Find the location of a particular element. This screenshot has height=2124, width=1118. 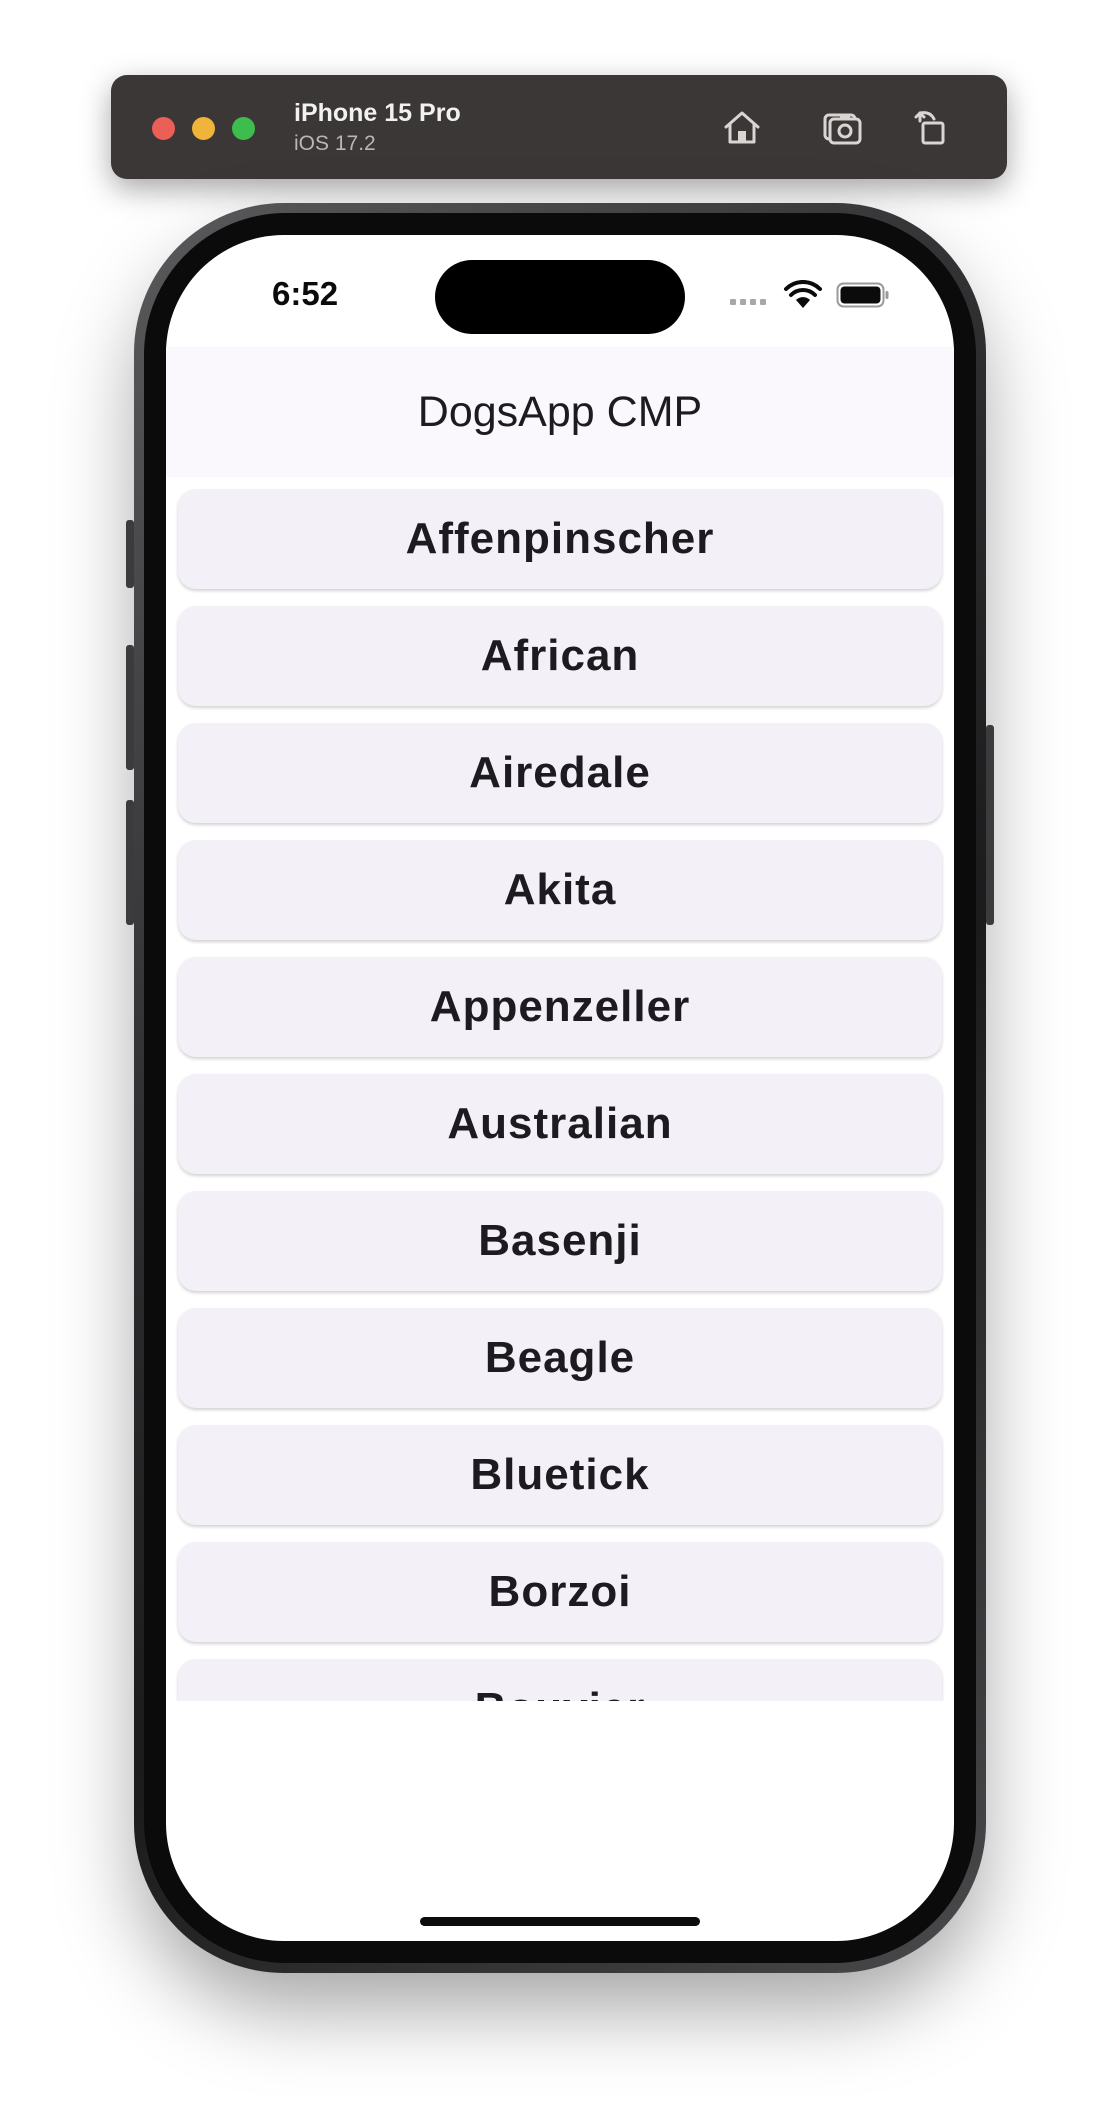

breed-label: Beagle is located at coordinates (560, 1357).